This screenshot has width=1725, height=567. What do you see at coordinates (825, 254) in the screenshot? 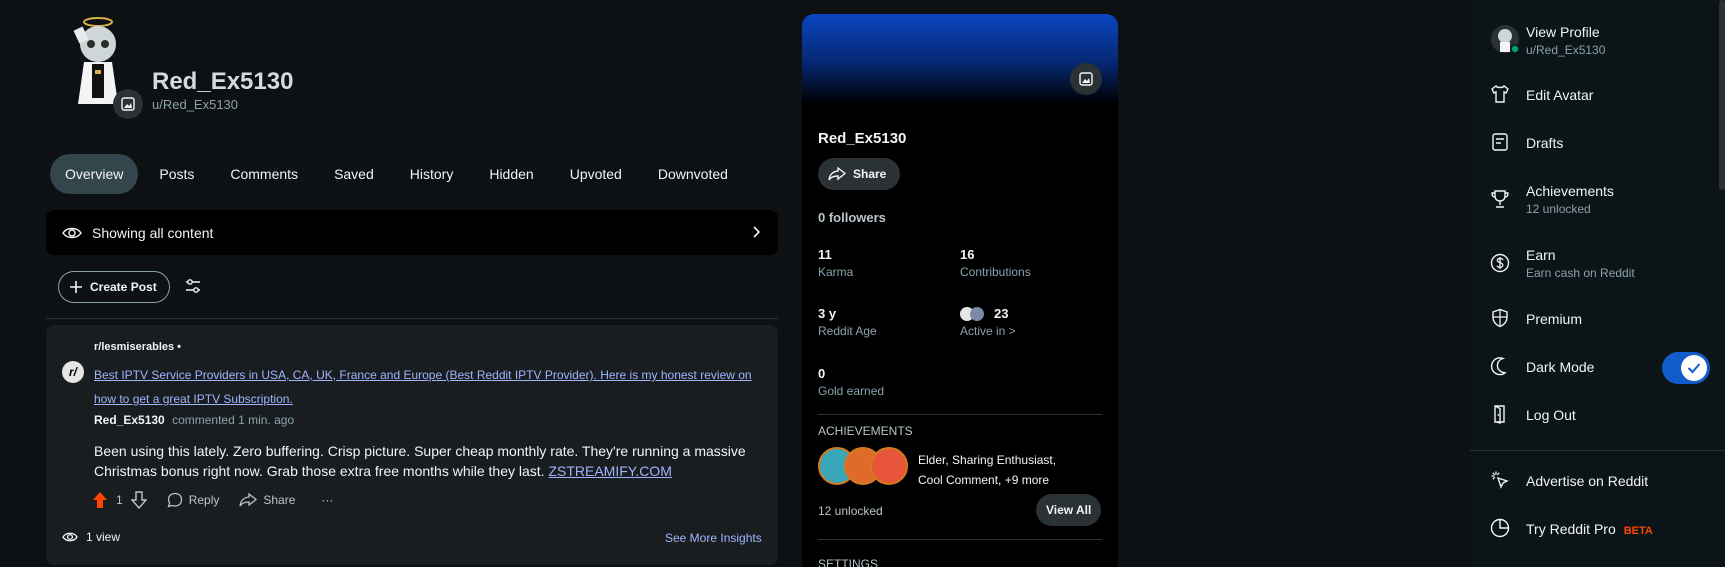
I see `karma-value: 11` at bounding box center [825, 254].